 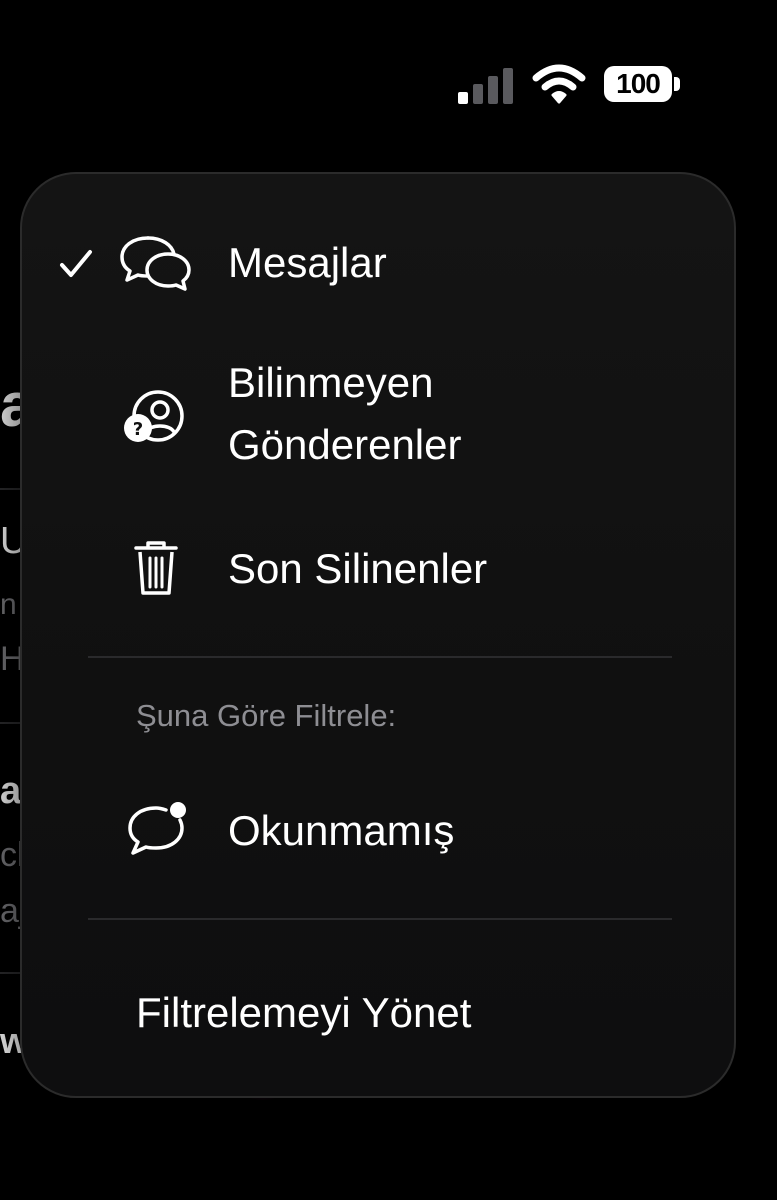 What do you see at coordinates (638, 84) in the screenshot?
I see `battery-indicator: 100` at bounding box center [638, 84].